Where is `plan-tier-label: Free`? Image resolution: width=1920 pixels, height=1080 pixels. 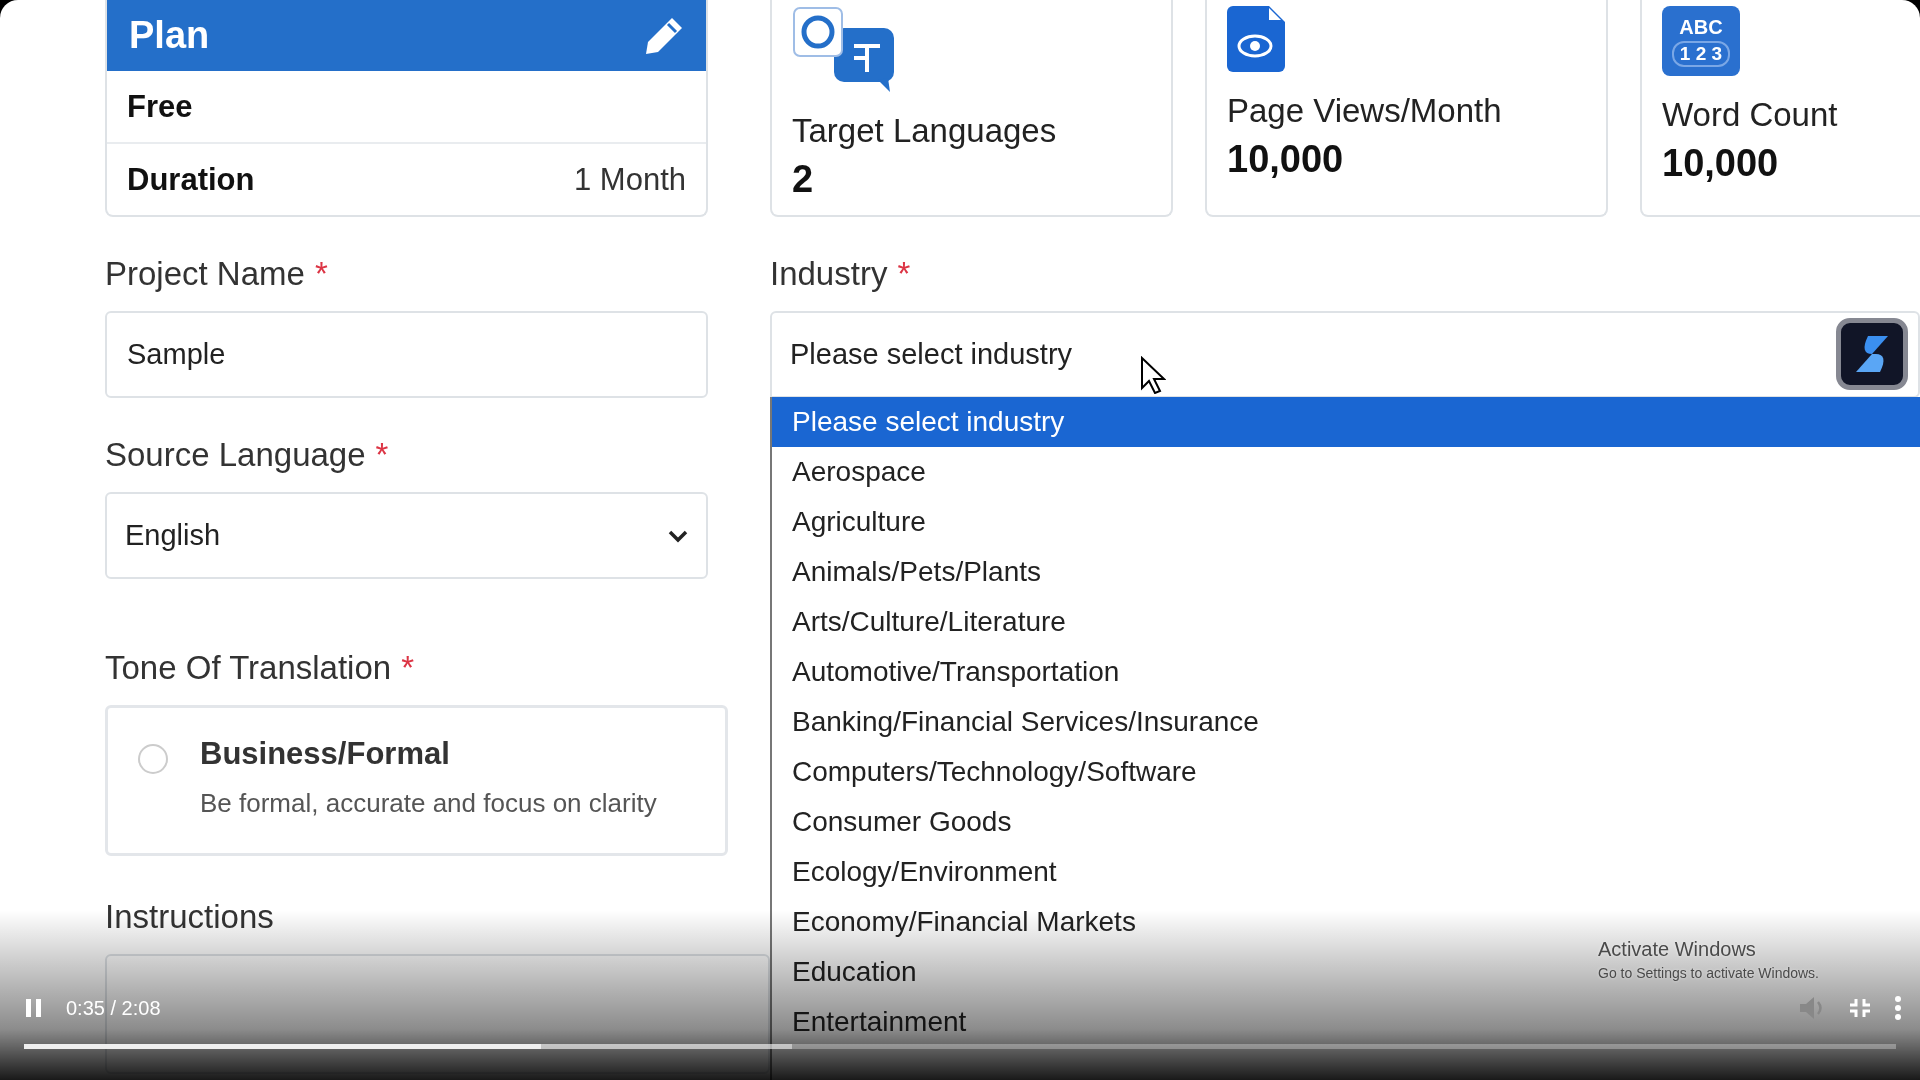
plan-tier-label: Free is located at coordinates (160, 106).